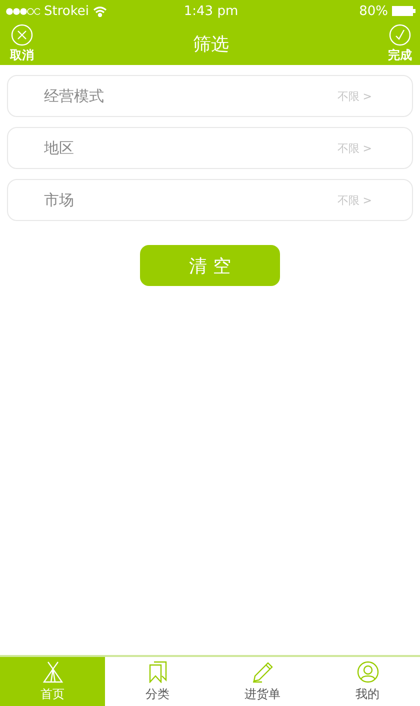 Image resolution: width=420 pixels, height=706 pixels. I want to click on carrier-name: Strokei, so click(67, 11).